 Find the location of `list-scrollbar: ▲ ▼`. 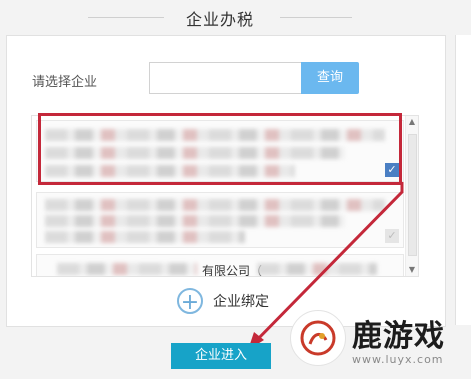

list-scrollbar: ▲ ▼ is located at coordinates (411, 196).